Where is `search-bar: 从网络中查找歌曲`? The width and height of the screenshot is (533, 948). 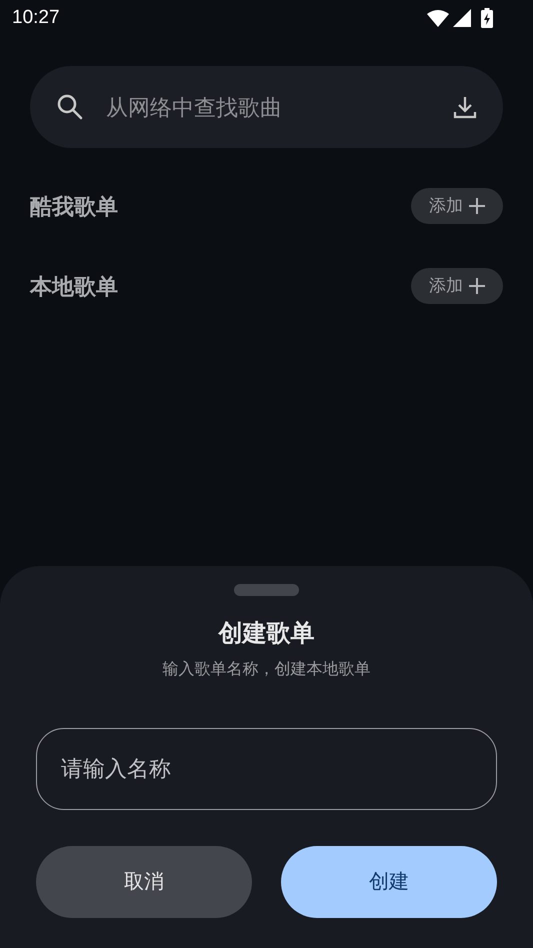 search-bar: 从网络中查找歌曲 is located at coordinates (266, 107).